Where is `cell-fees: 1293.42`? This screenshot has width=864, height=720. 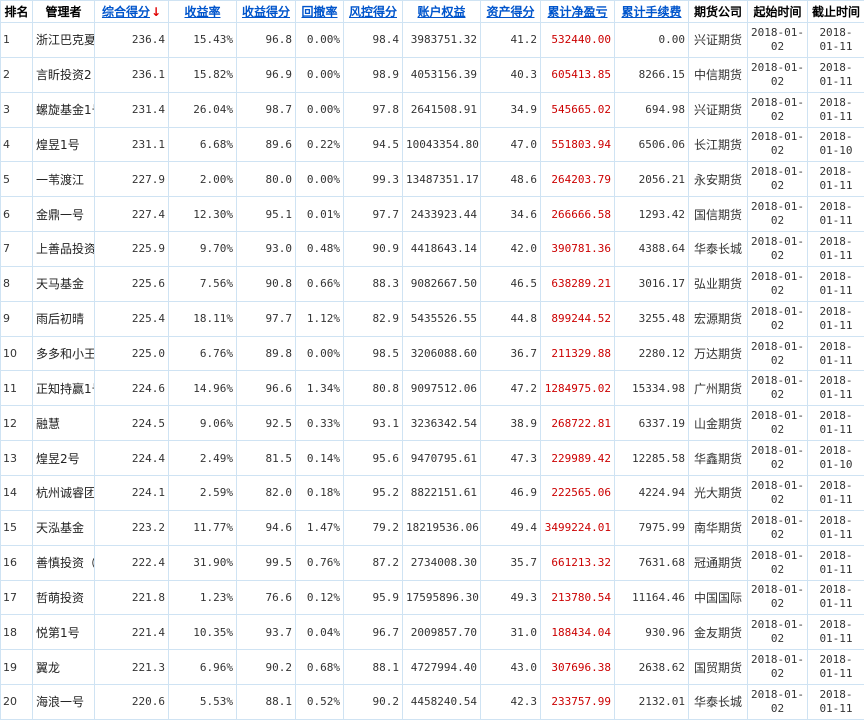 cell-fees: 1293.42 is located at coordinates (652, 214).